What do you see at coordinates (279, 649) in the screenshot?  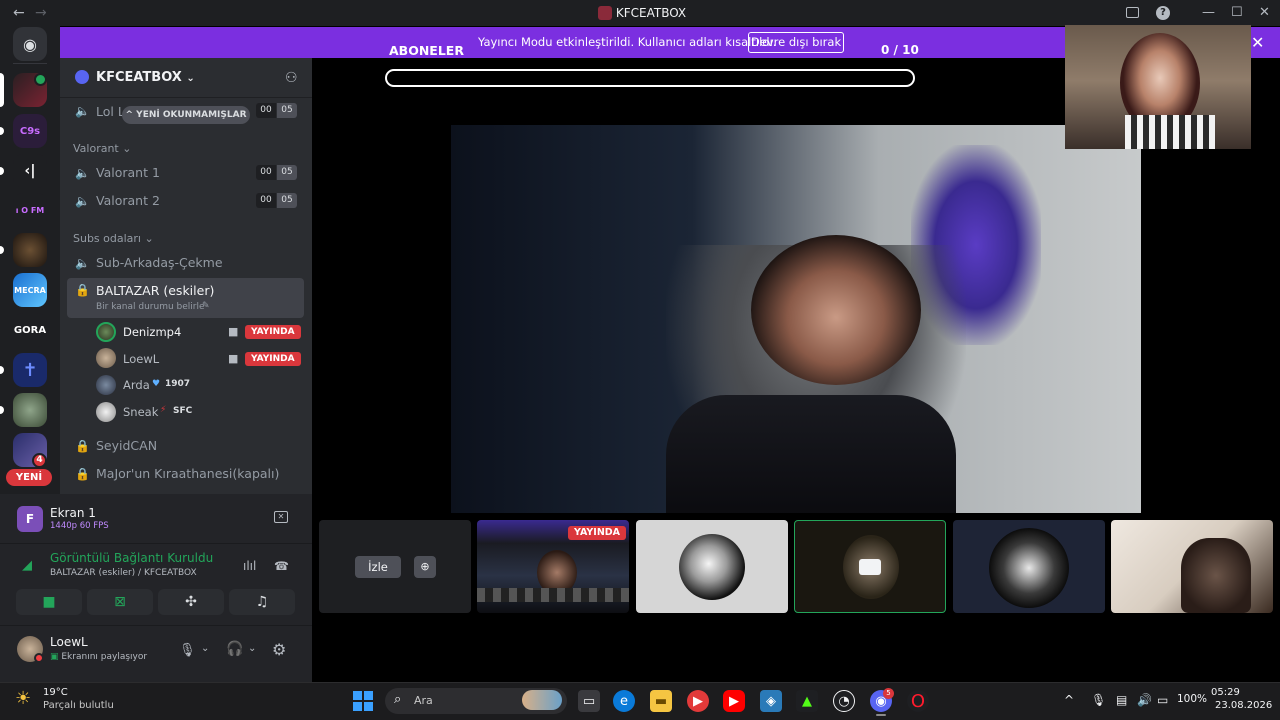 I see `gear-icon: ⚙` at bounding box center [279, 649].